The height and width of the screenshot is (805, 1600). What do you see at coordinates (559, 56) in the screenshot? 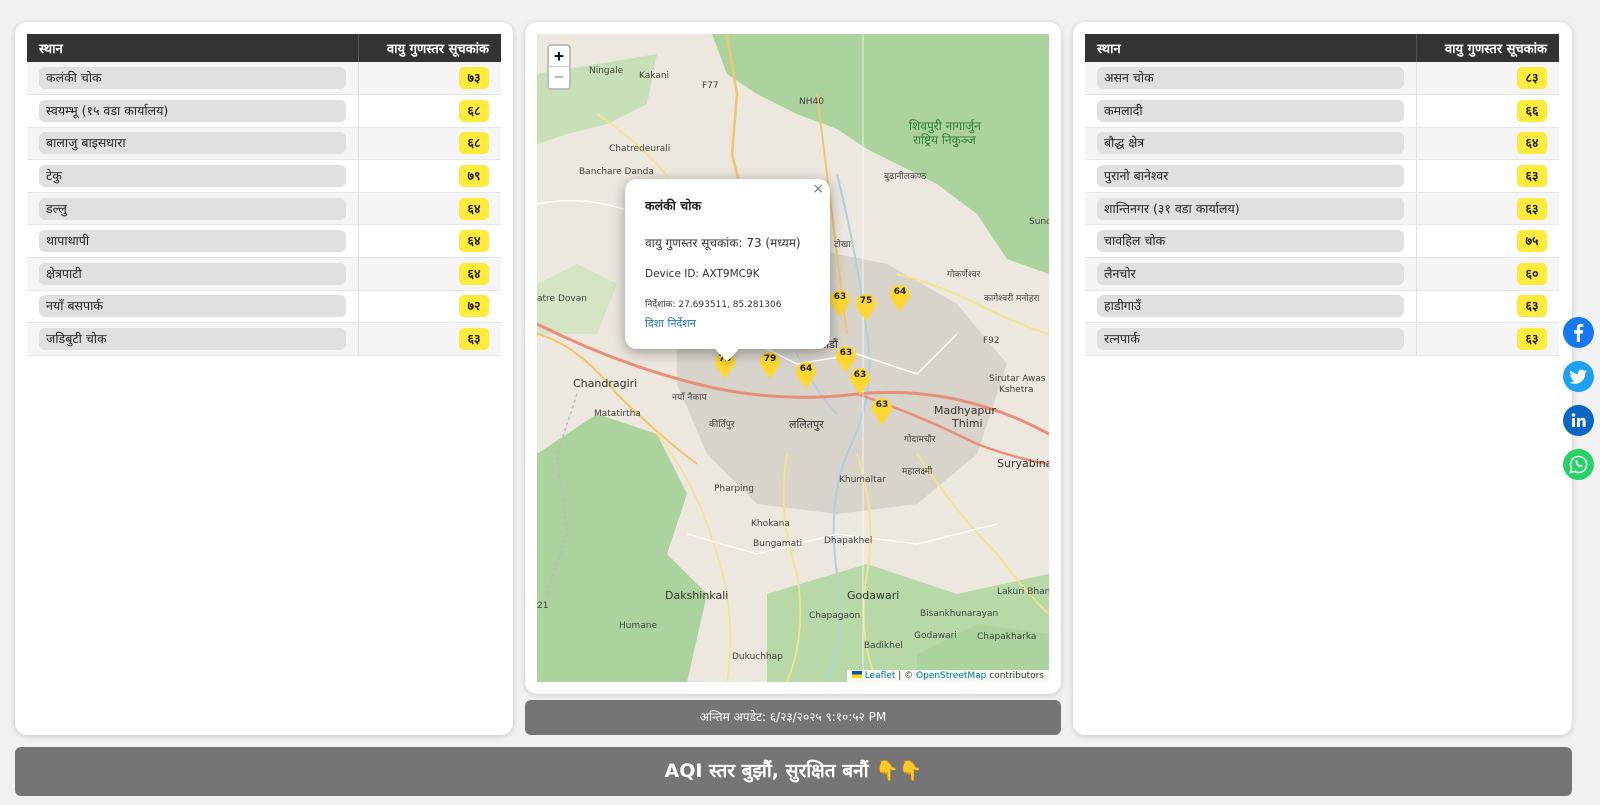
I see `zoom-in-button: +` at bounding box center [559, 56].